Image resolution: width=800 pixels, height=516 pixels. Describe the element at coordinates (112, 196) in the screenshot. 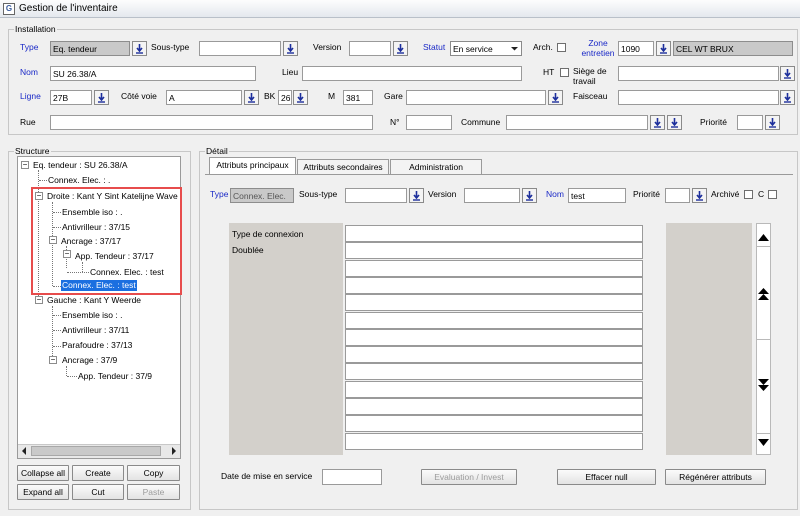

I see `tree-node: Droite : Kant Y Sint Katelijne Wave` at that location.